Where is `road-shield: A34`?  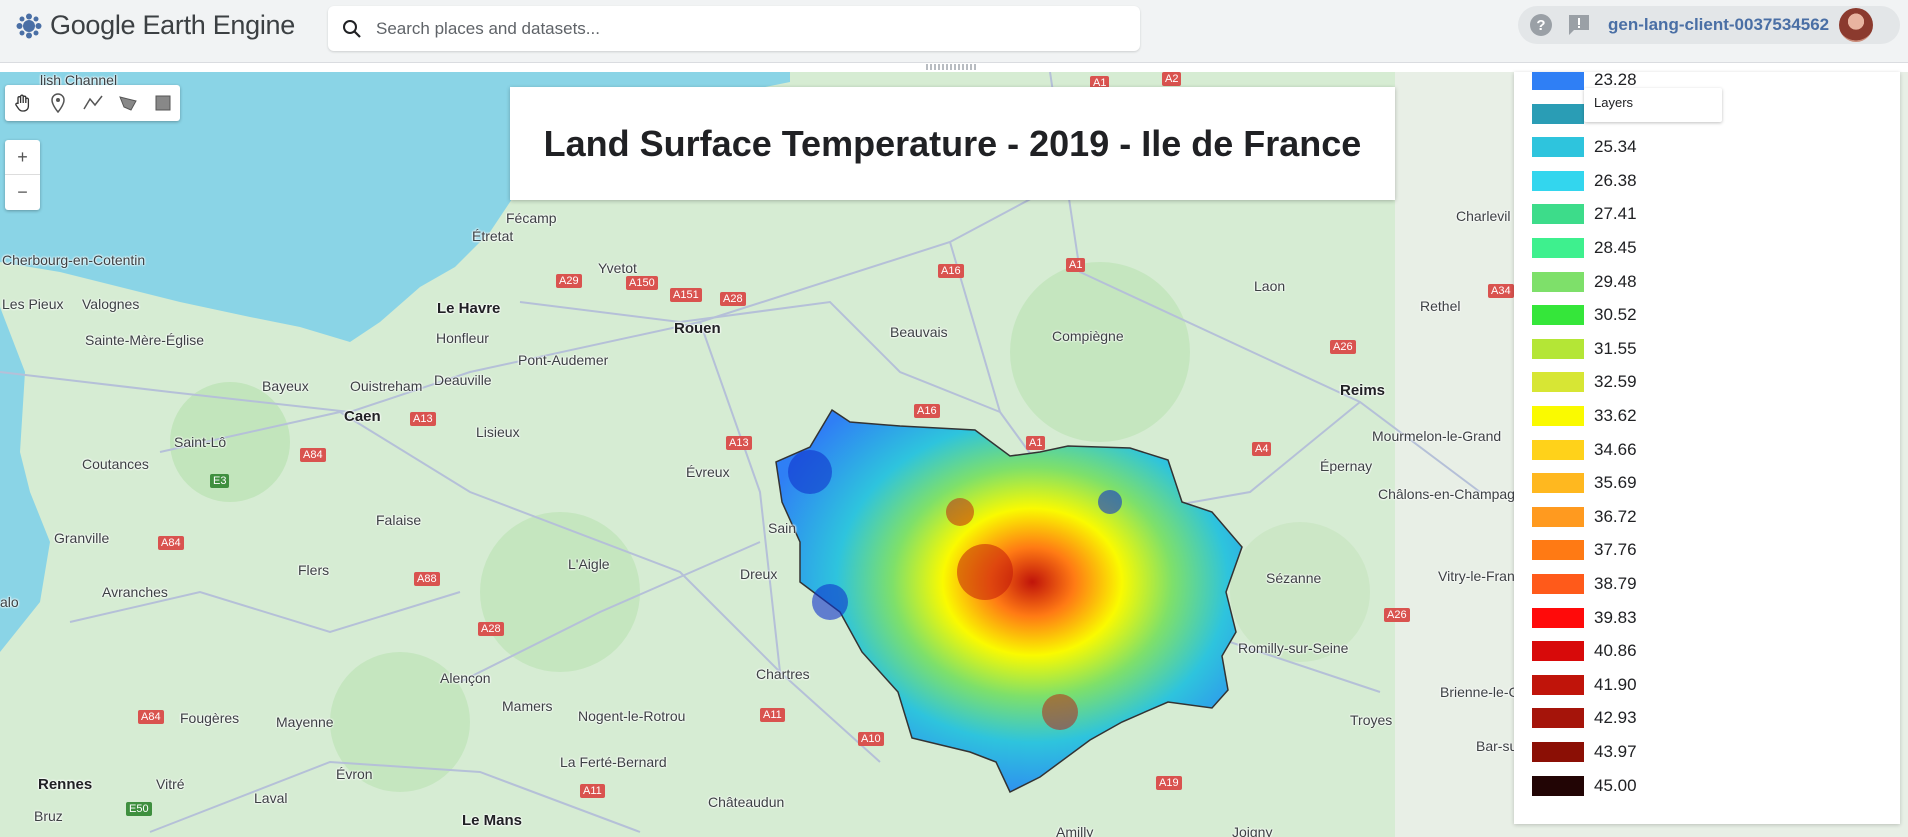 road-shield: A34 is located at coordinates (1501, 291).